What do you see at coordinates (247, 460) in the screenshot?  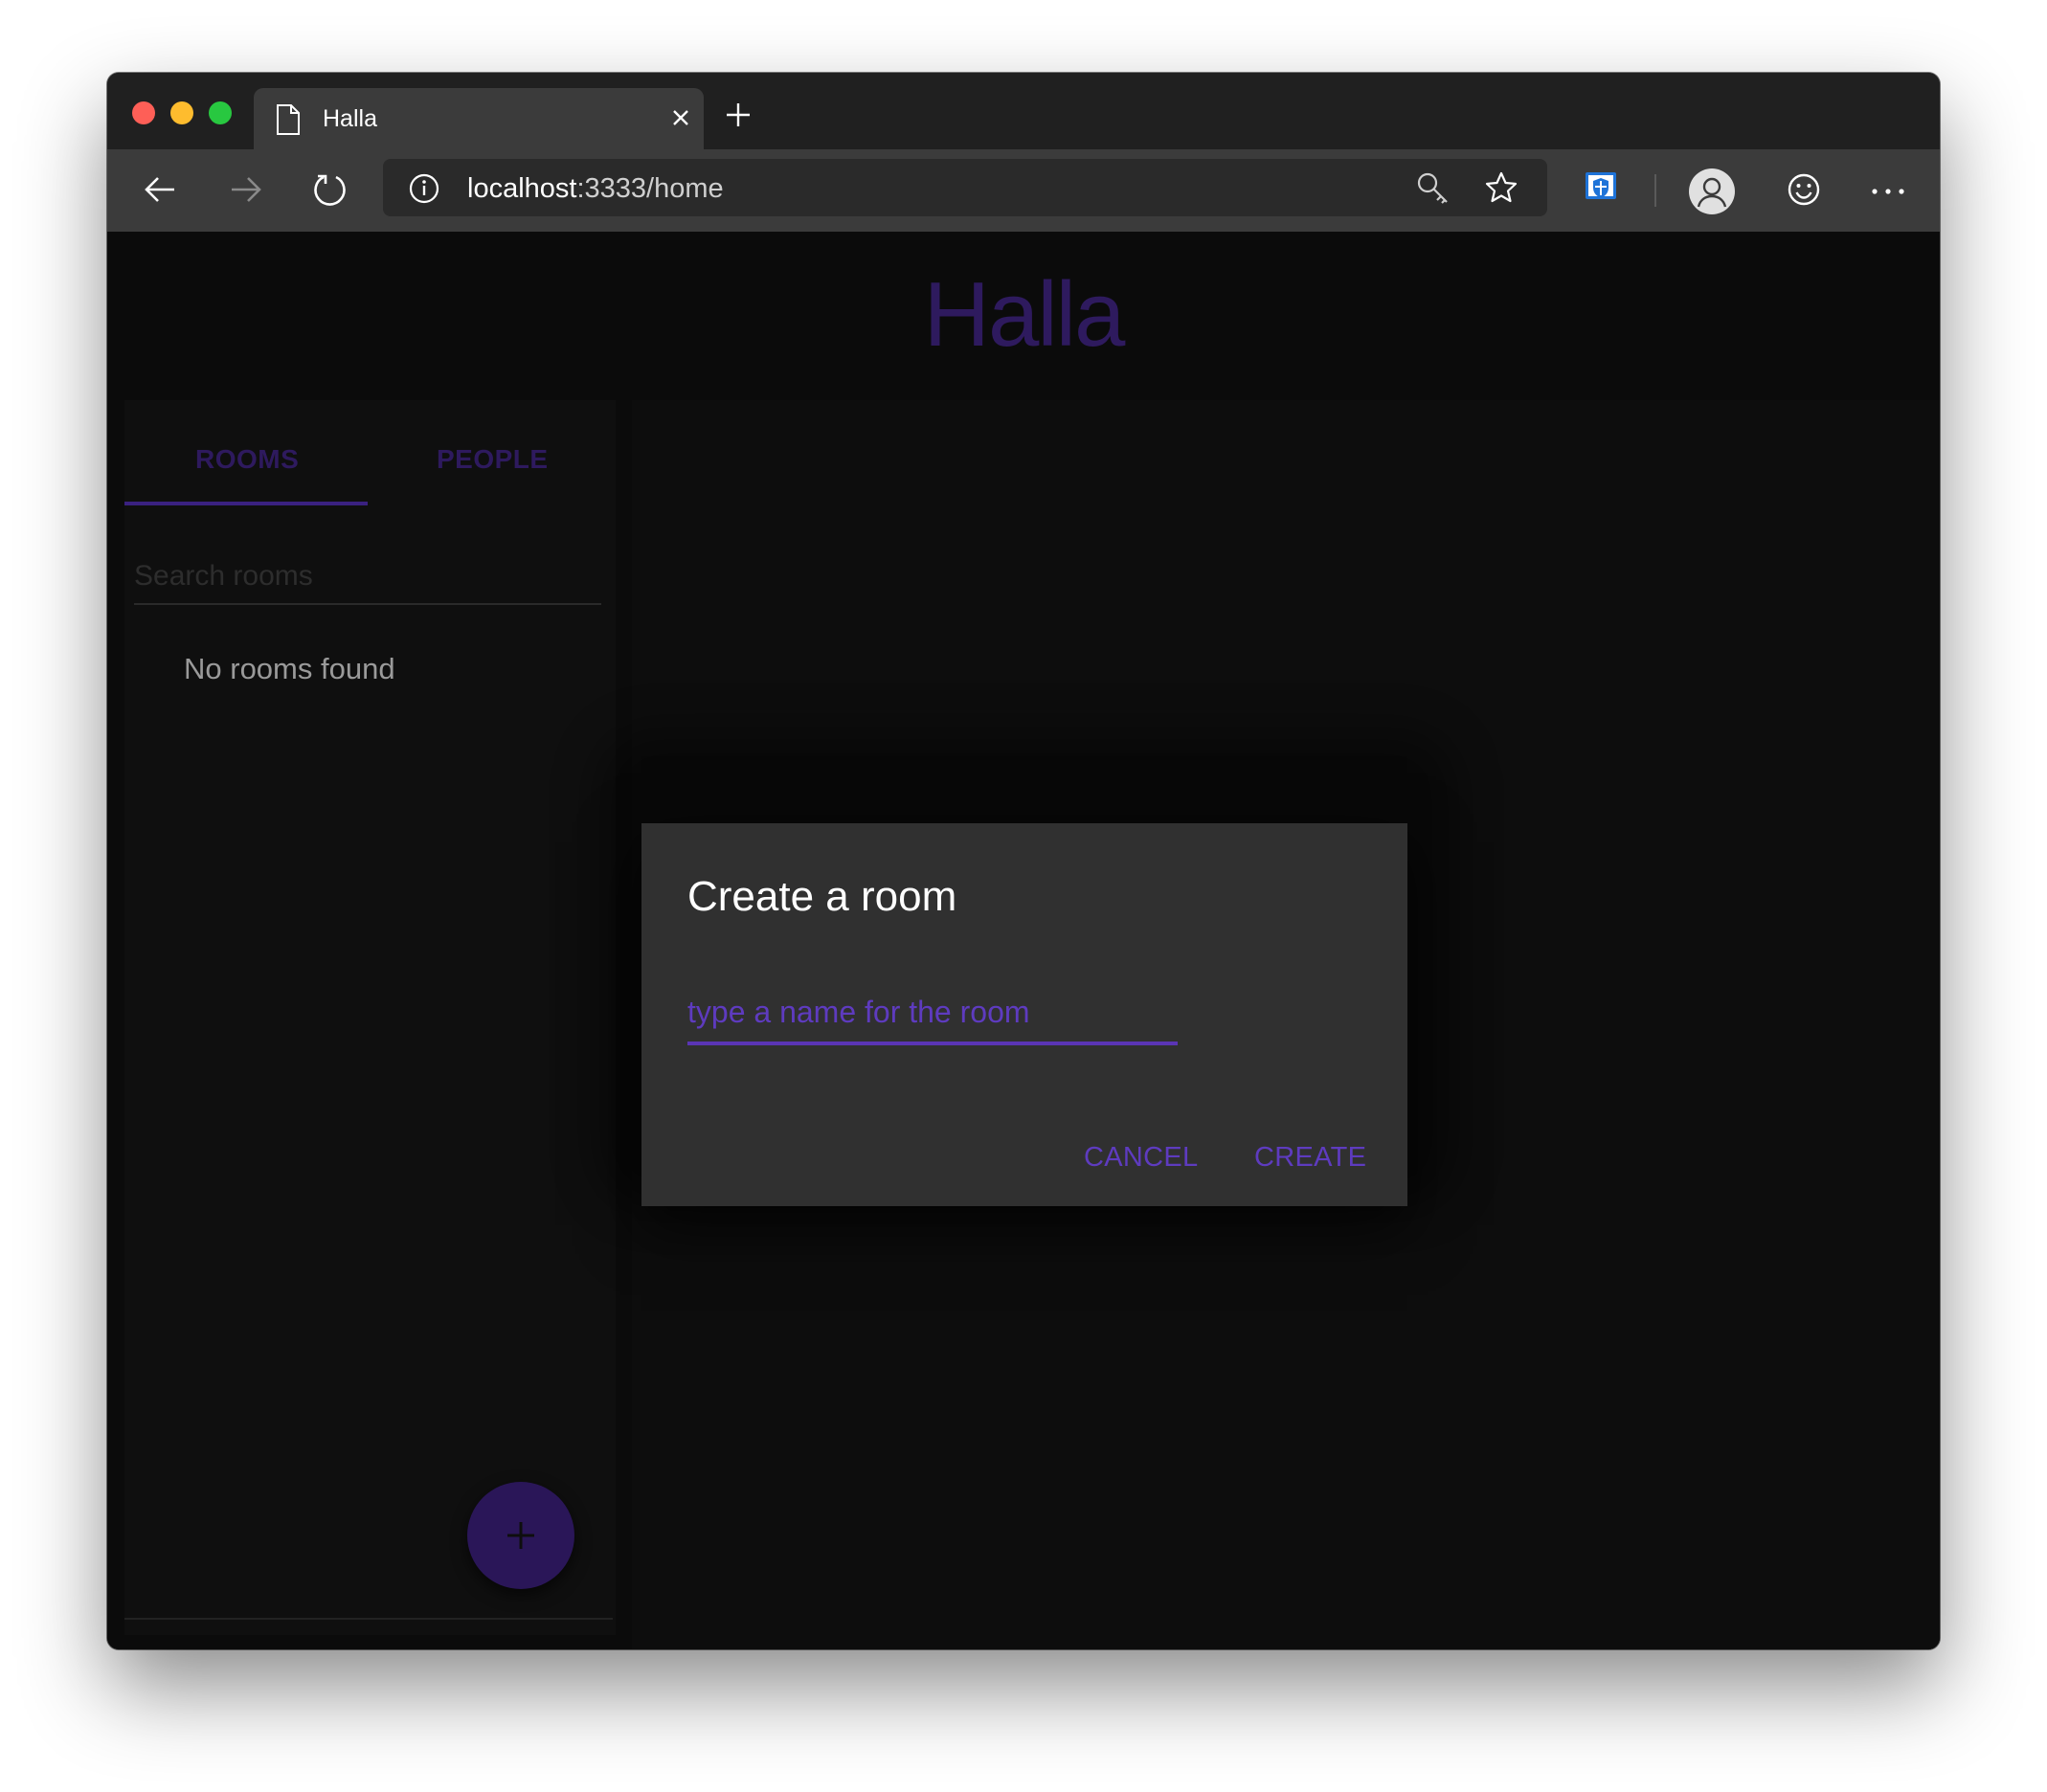 I see `tab-rooms: ROOMS` at bounding box center [247, 460].